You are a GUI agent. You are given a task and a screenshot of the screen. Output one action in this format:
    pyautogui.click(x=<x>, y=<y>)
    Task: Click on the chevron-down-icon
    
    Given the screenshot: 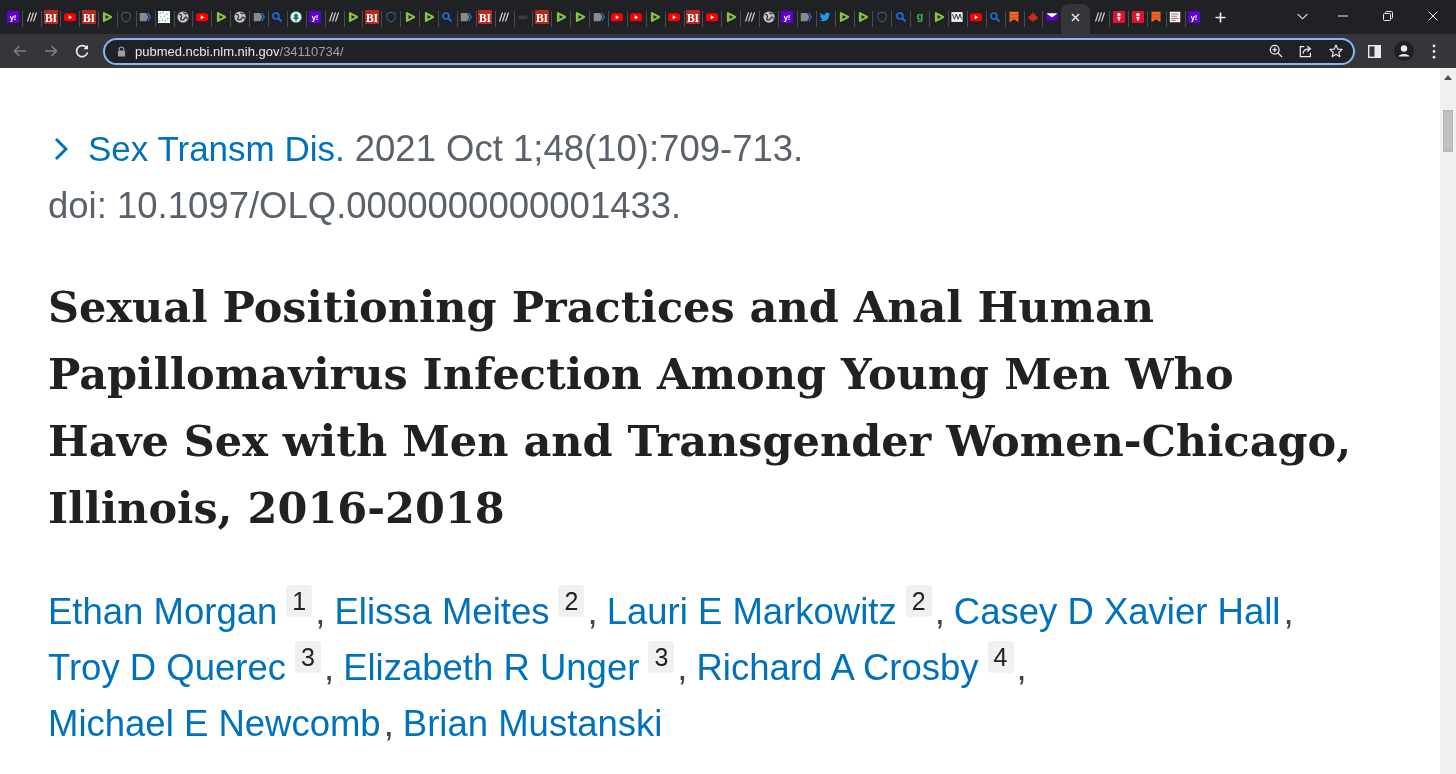 What is the action you would take?
    pyautogui.click(x=1302, y=16)
    